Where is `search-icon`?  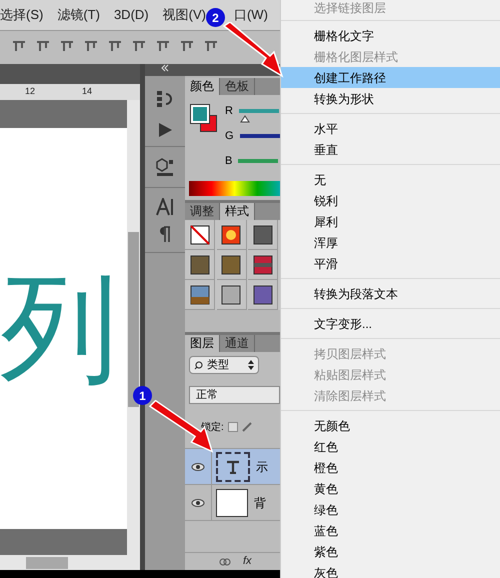
search-icon is located at coordinates (198, 365).